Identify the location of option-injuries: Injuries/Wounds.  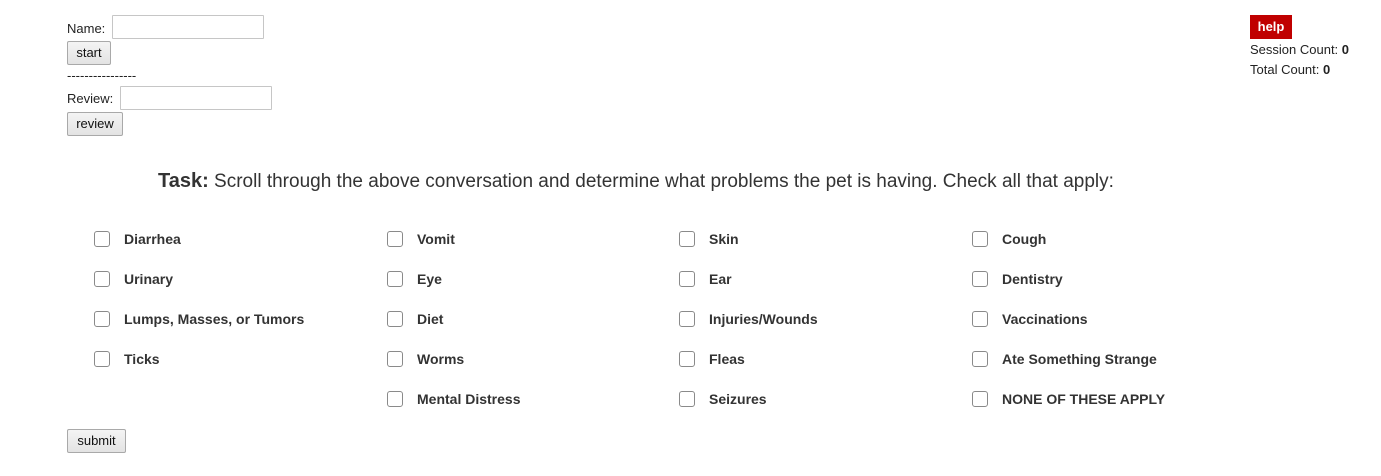
(748, 319).